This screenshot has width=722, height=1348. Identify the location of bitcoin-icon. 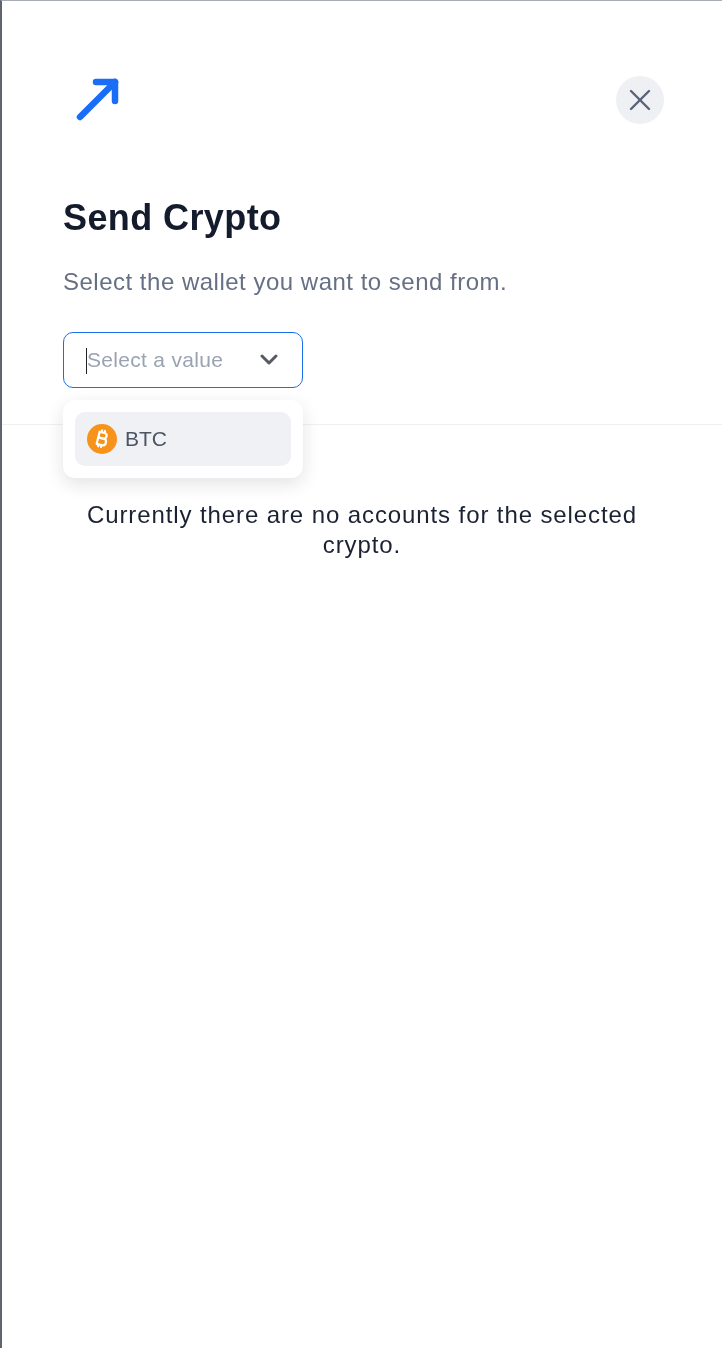
(102, 439).